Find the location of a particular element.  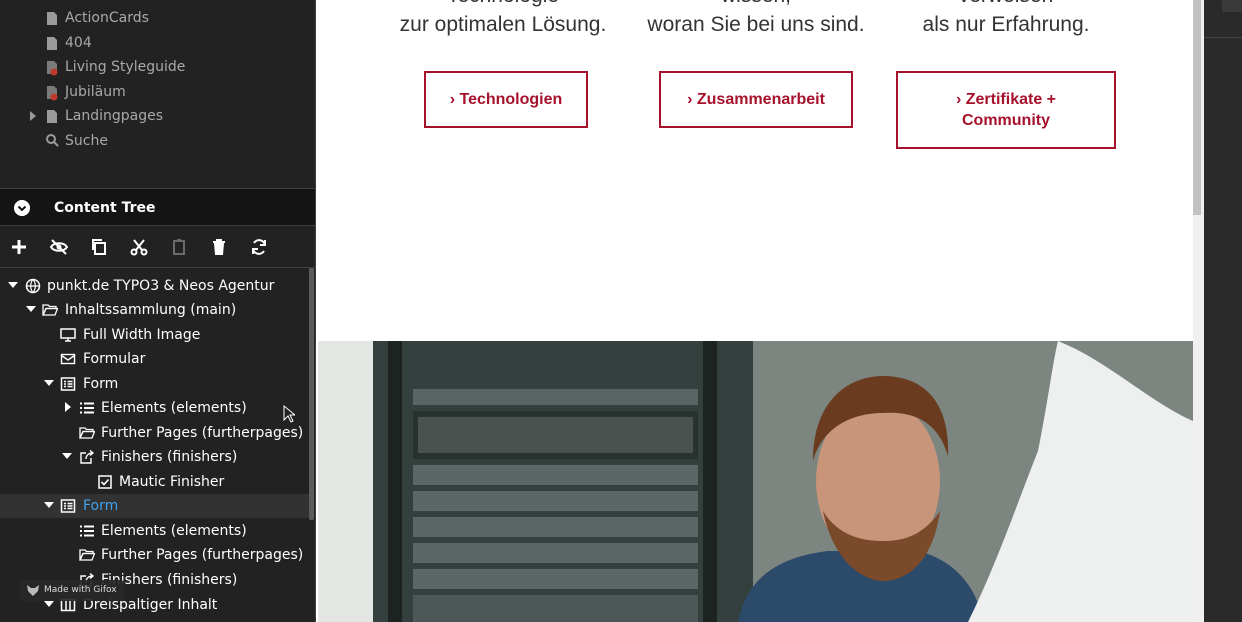

delete-icon is located at coordinates (219, 247).